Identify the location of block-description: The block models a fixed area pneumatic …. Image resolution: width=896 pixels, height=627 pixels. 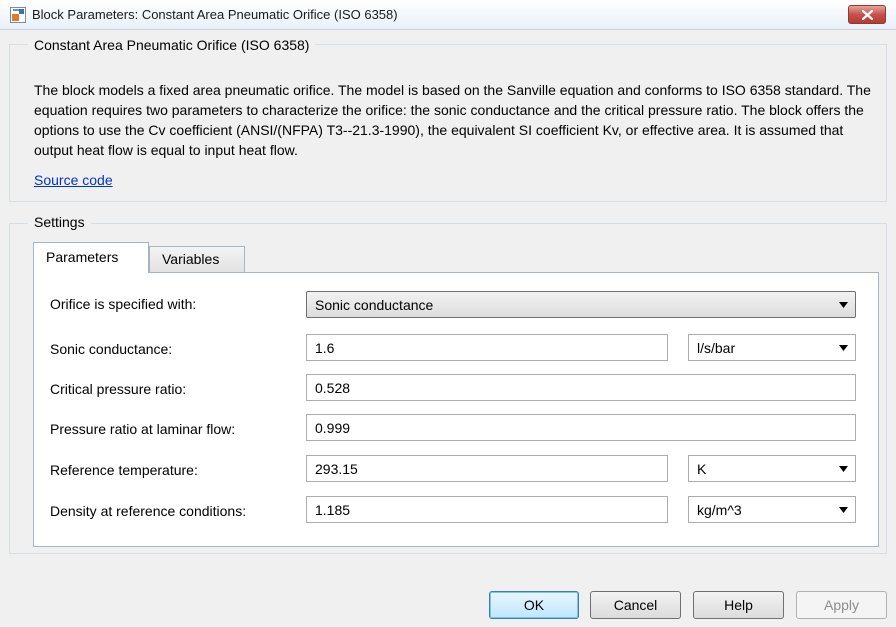
(452, 120).